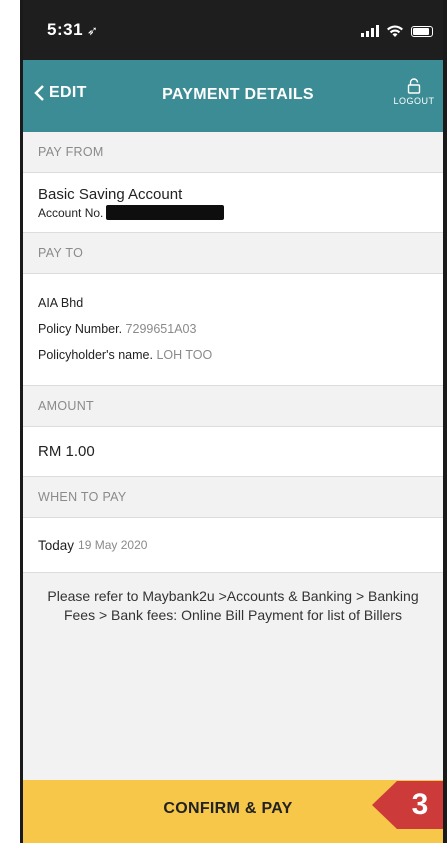  I want to click on logout-button: LOGOUT, so click(414, 92).